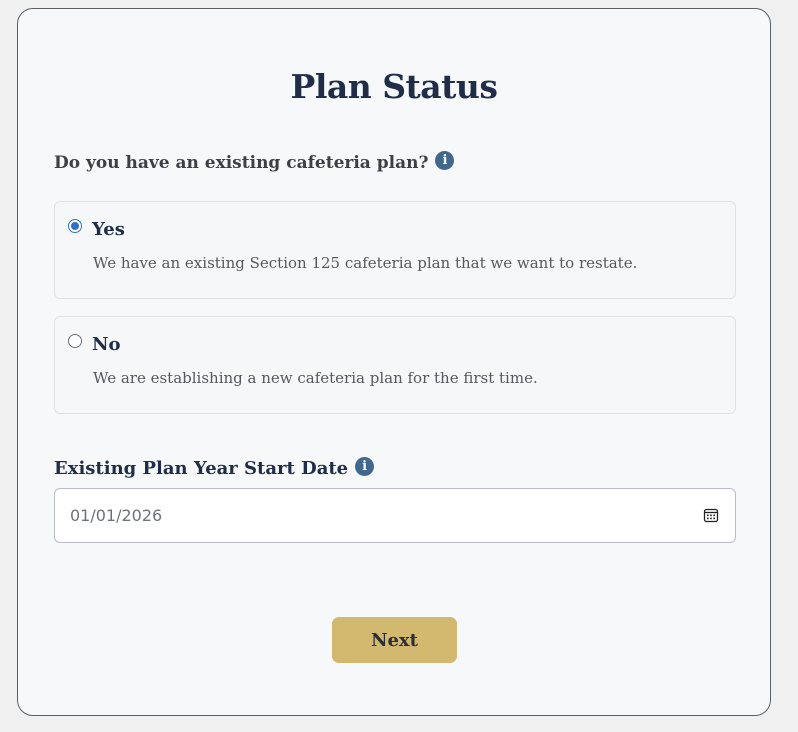 This screenshot has width=798, height=732. Describe the element at coordinates (106, 344) in the screenshot. I see `option-no-label: No` at that location.